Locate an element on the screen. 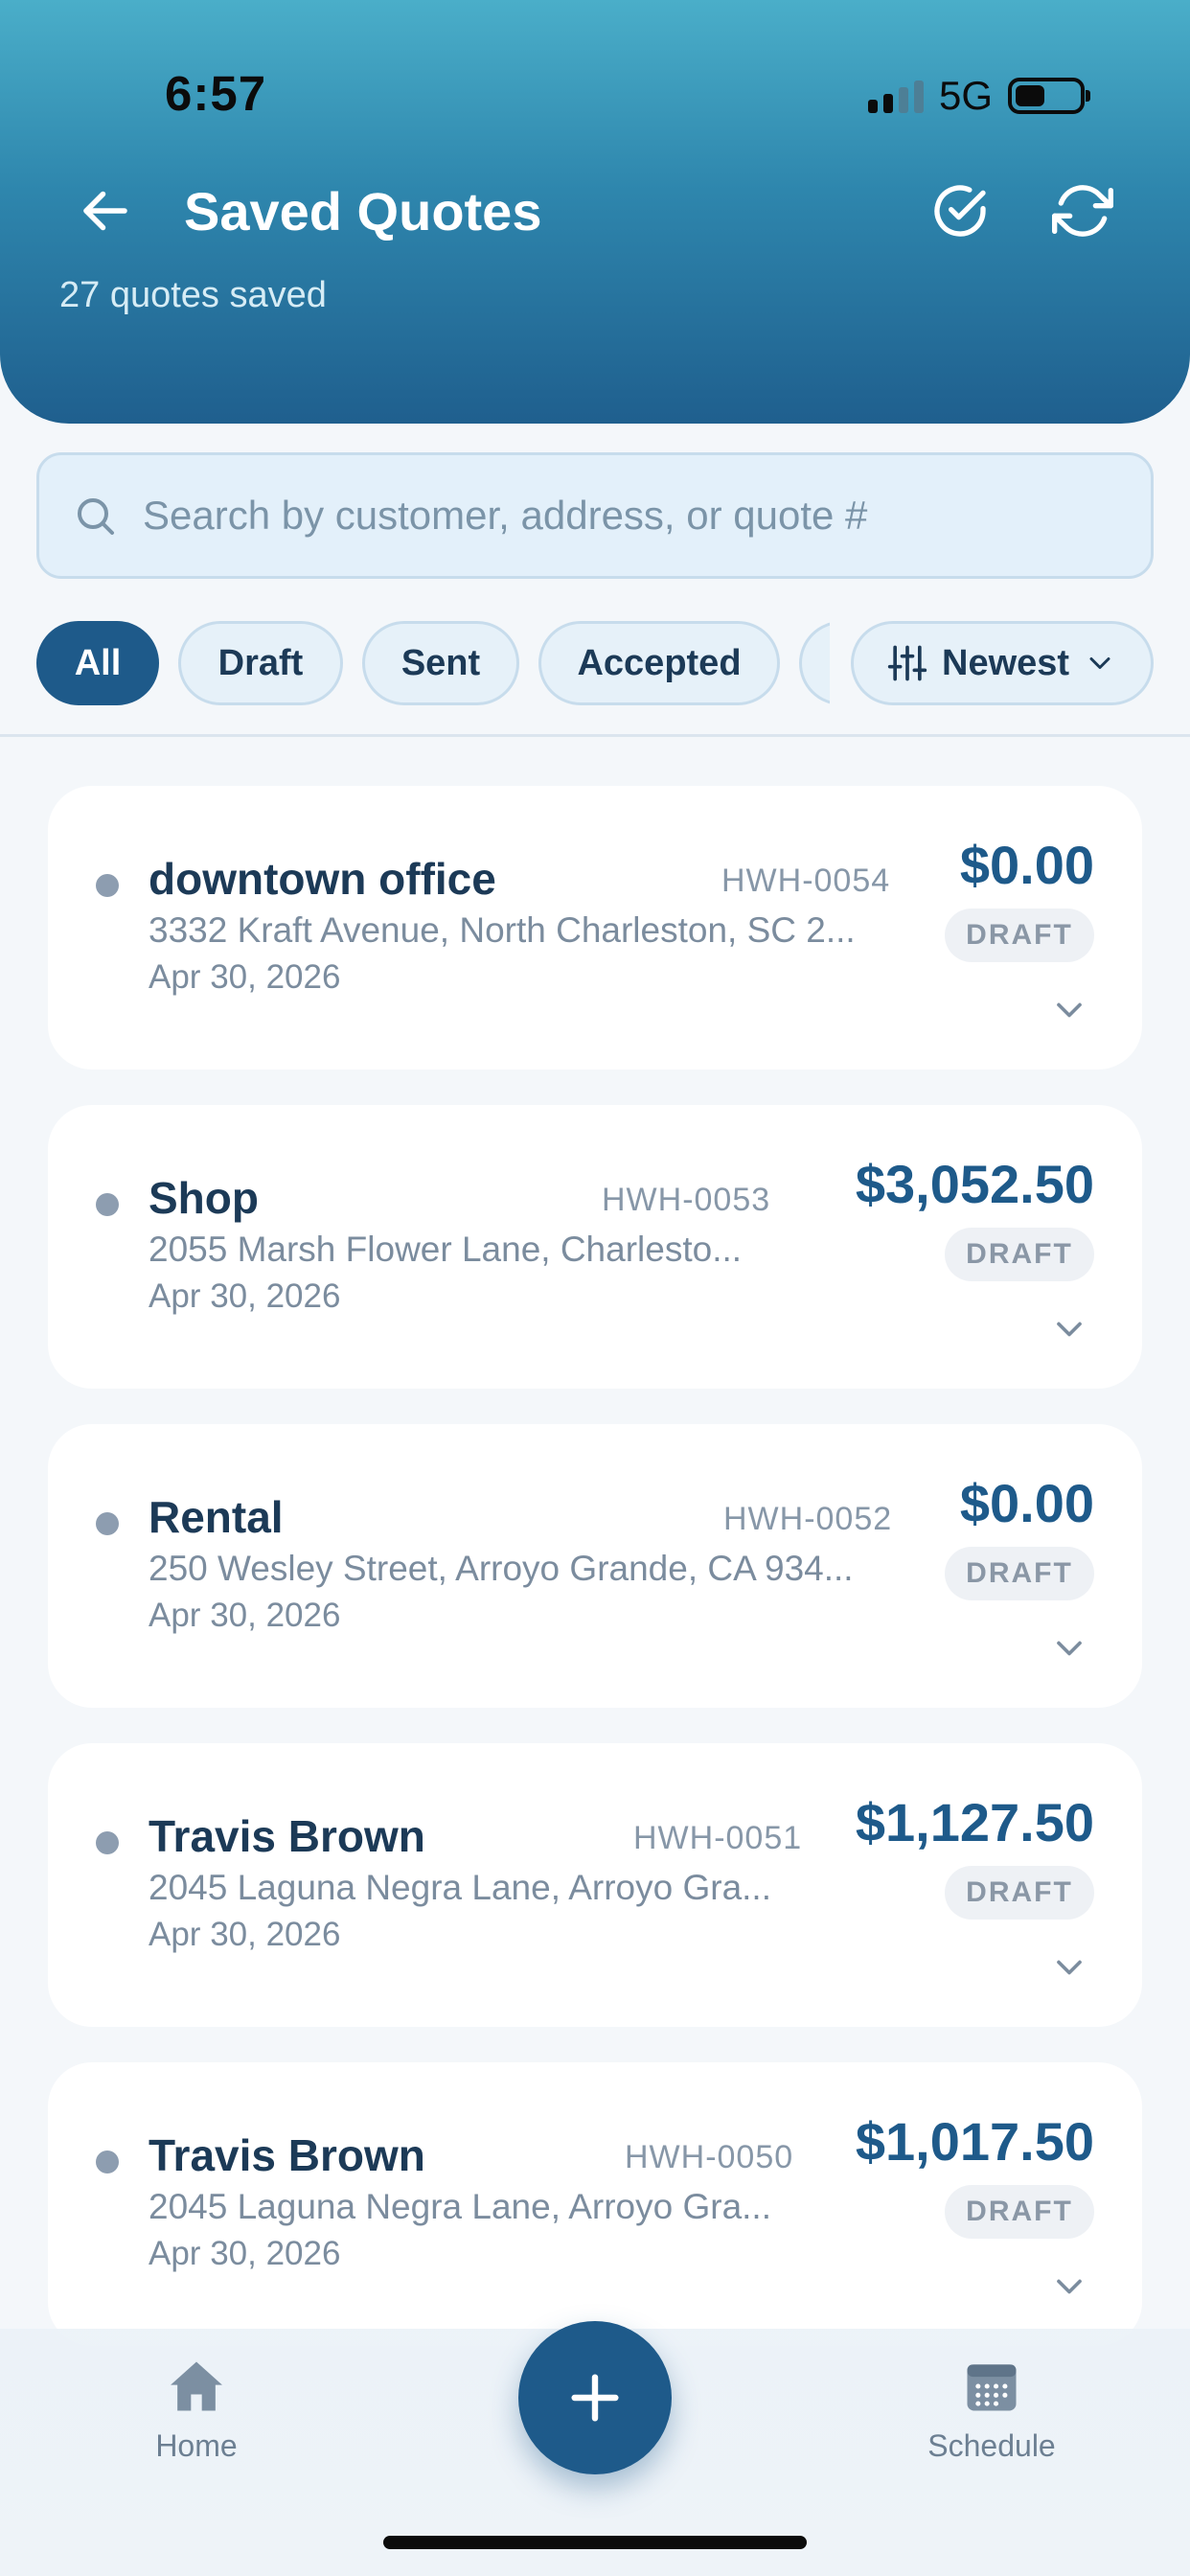 Image resolution: width=1190 pixels, height=2576 pixels. page-title: Saved Quotes is located at coordinates (363, 211).